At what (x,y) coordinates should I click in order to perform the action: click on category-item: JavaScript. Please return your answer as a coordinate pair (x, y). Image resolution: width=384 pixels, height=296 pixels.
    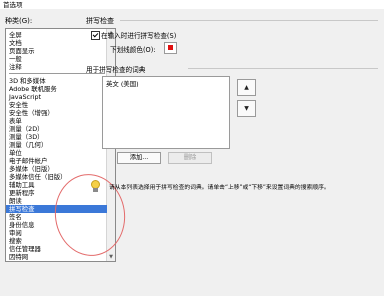
    Looking at the image, I should click on (25, 97).